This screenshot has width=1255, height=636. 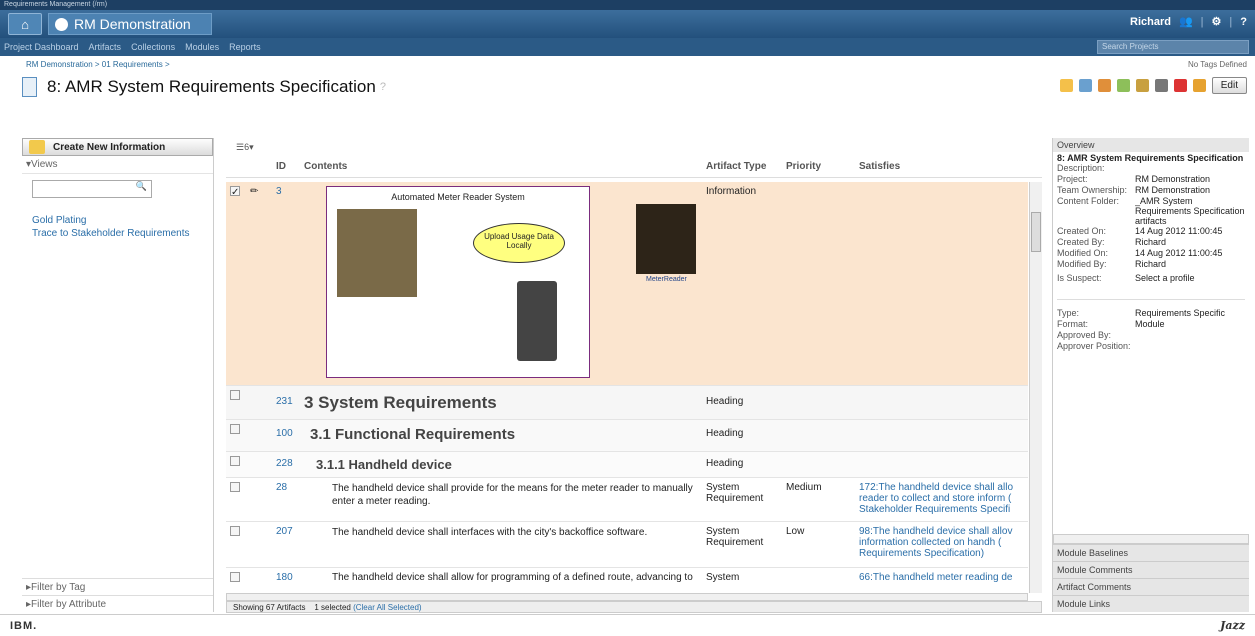 I want to click on filter-icon, so click(x=1066, y=85).